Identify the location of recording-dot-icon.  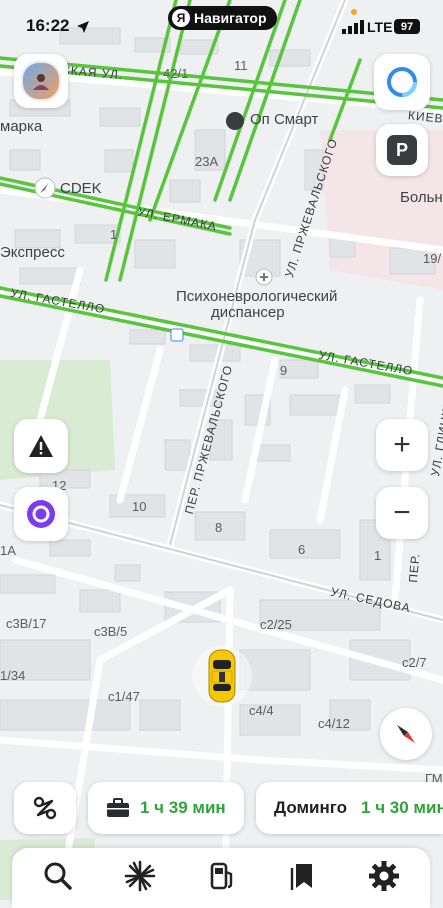
(354, 12).